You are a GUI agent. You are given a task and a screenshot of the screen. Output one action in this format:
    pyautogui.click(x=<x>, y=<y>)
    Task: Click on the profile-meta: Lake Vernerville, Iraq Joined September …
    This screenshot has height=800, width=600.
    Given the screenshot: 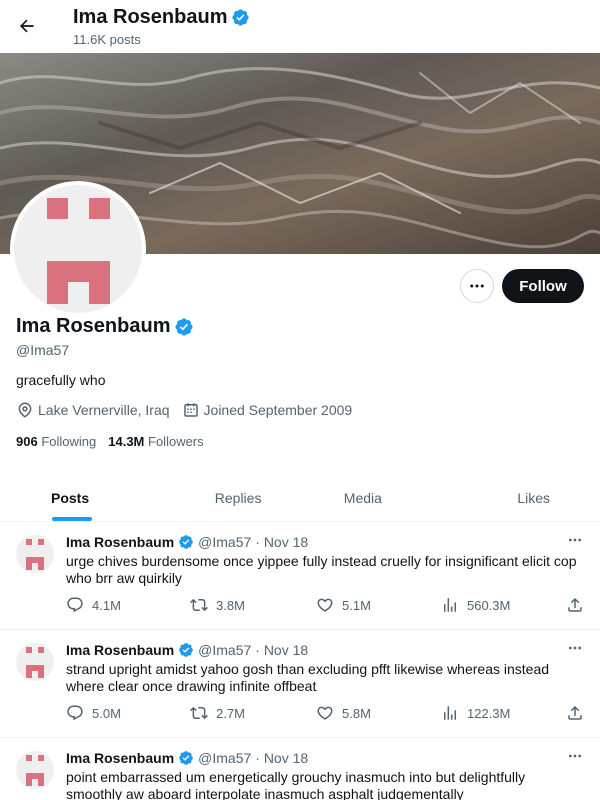 What is the action you would take?
    pyautogui.click(x=184, y=410)
    